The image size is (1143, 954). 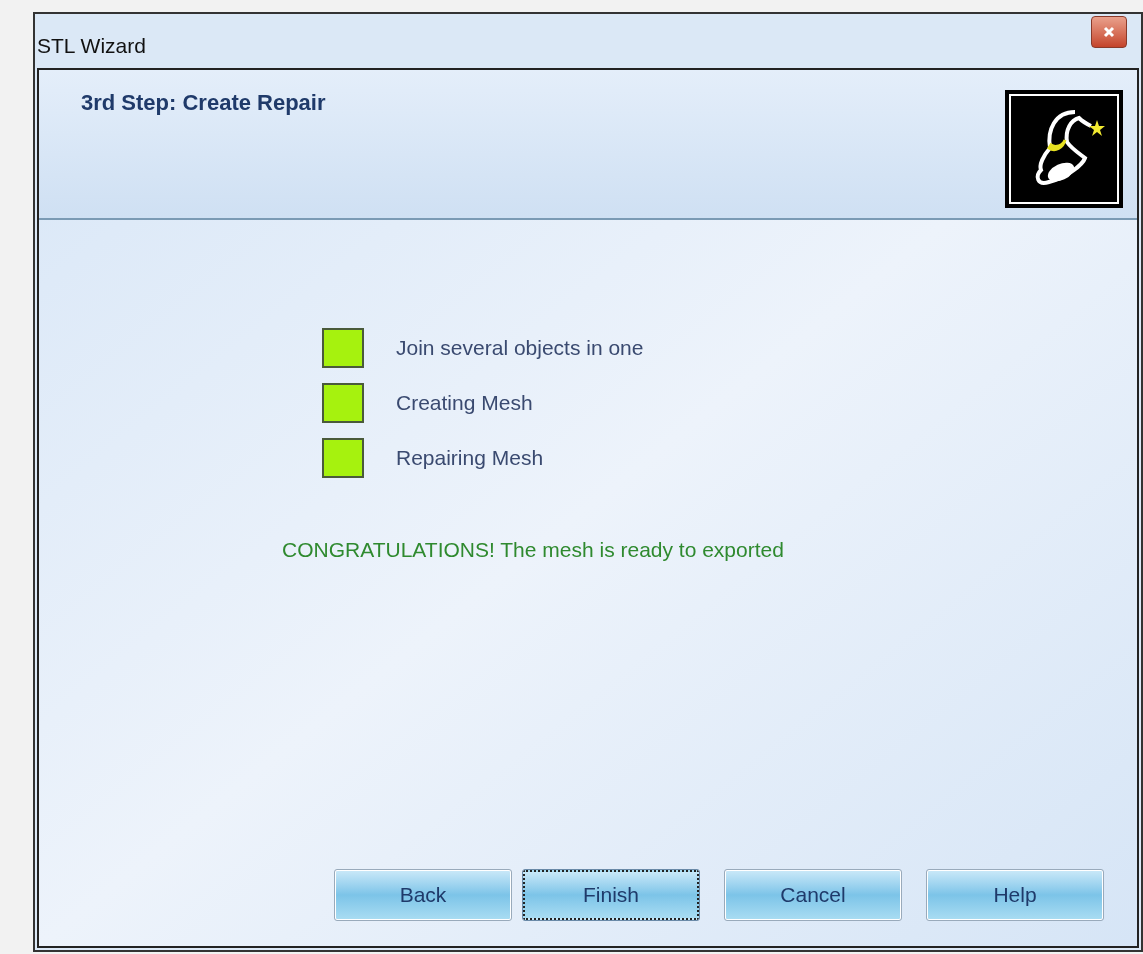 What do you see at coordinates (533, 550) in the screenshot?
I see `success-message: CONGRATULATIONS! The mesh is ready to exported` at bounding box center [533, 550].